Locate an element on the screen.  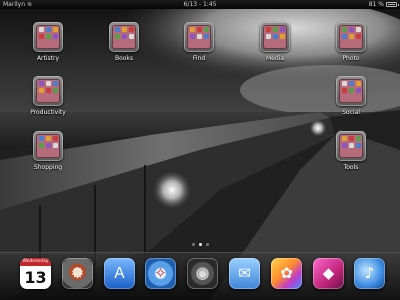
folder-media-icon is located at coordinates (275, 37).